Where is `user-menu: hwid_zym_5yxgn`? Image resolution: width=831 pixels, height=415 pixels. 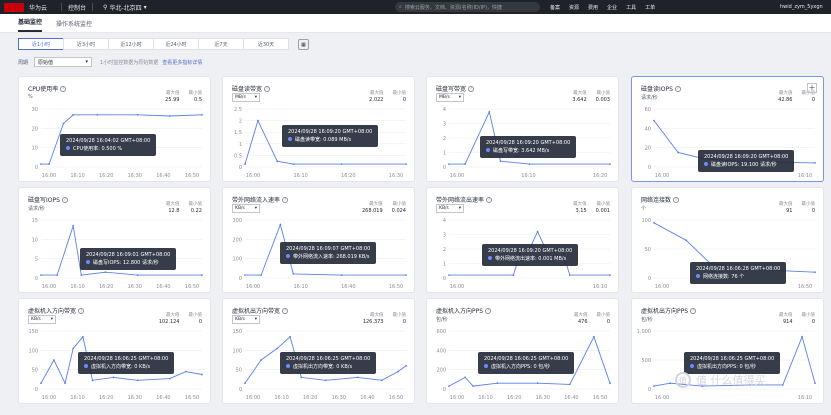 user-menu: hwid_zym_5yxgn is located at coordinates (801, 7).